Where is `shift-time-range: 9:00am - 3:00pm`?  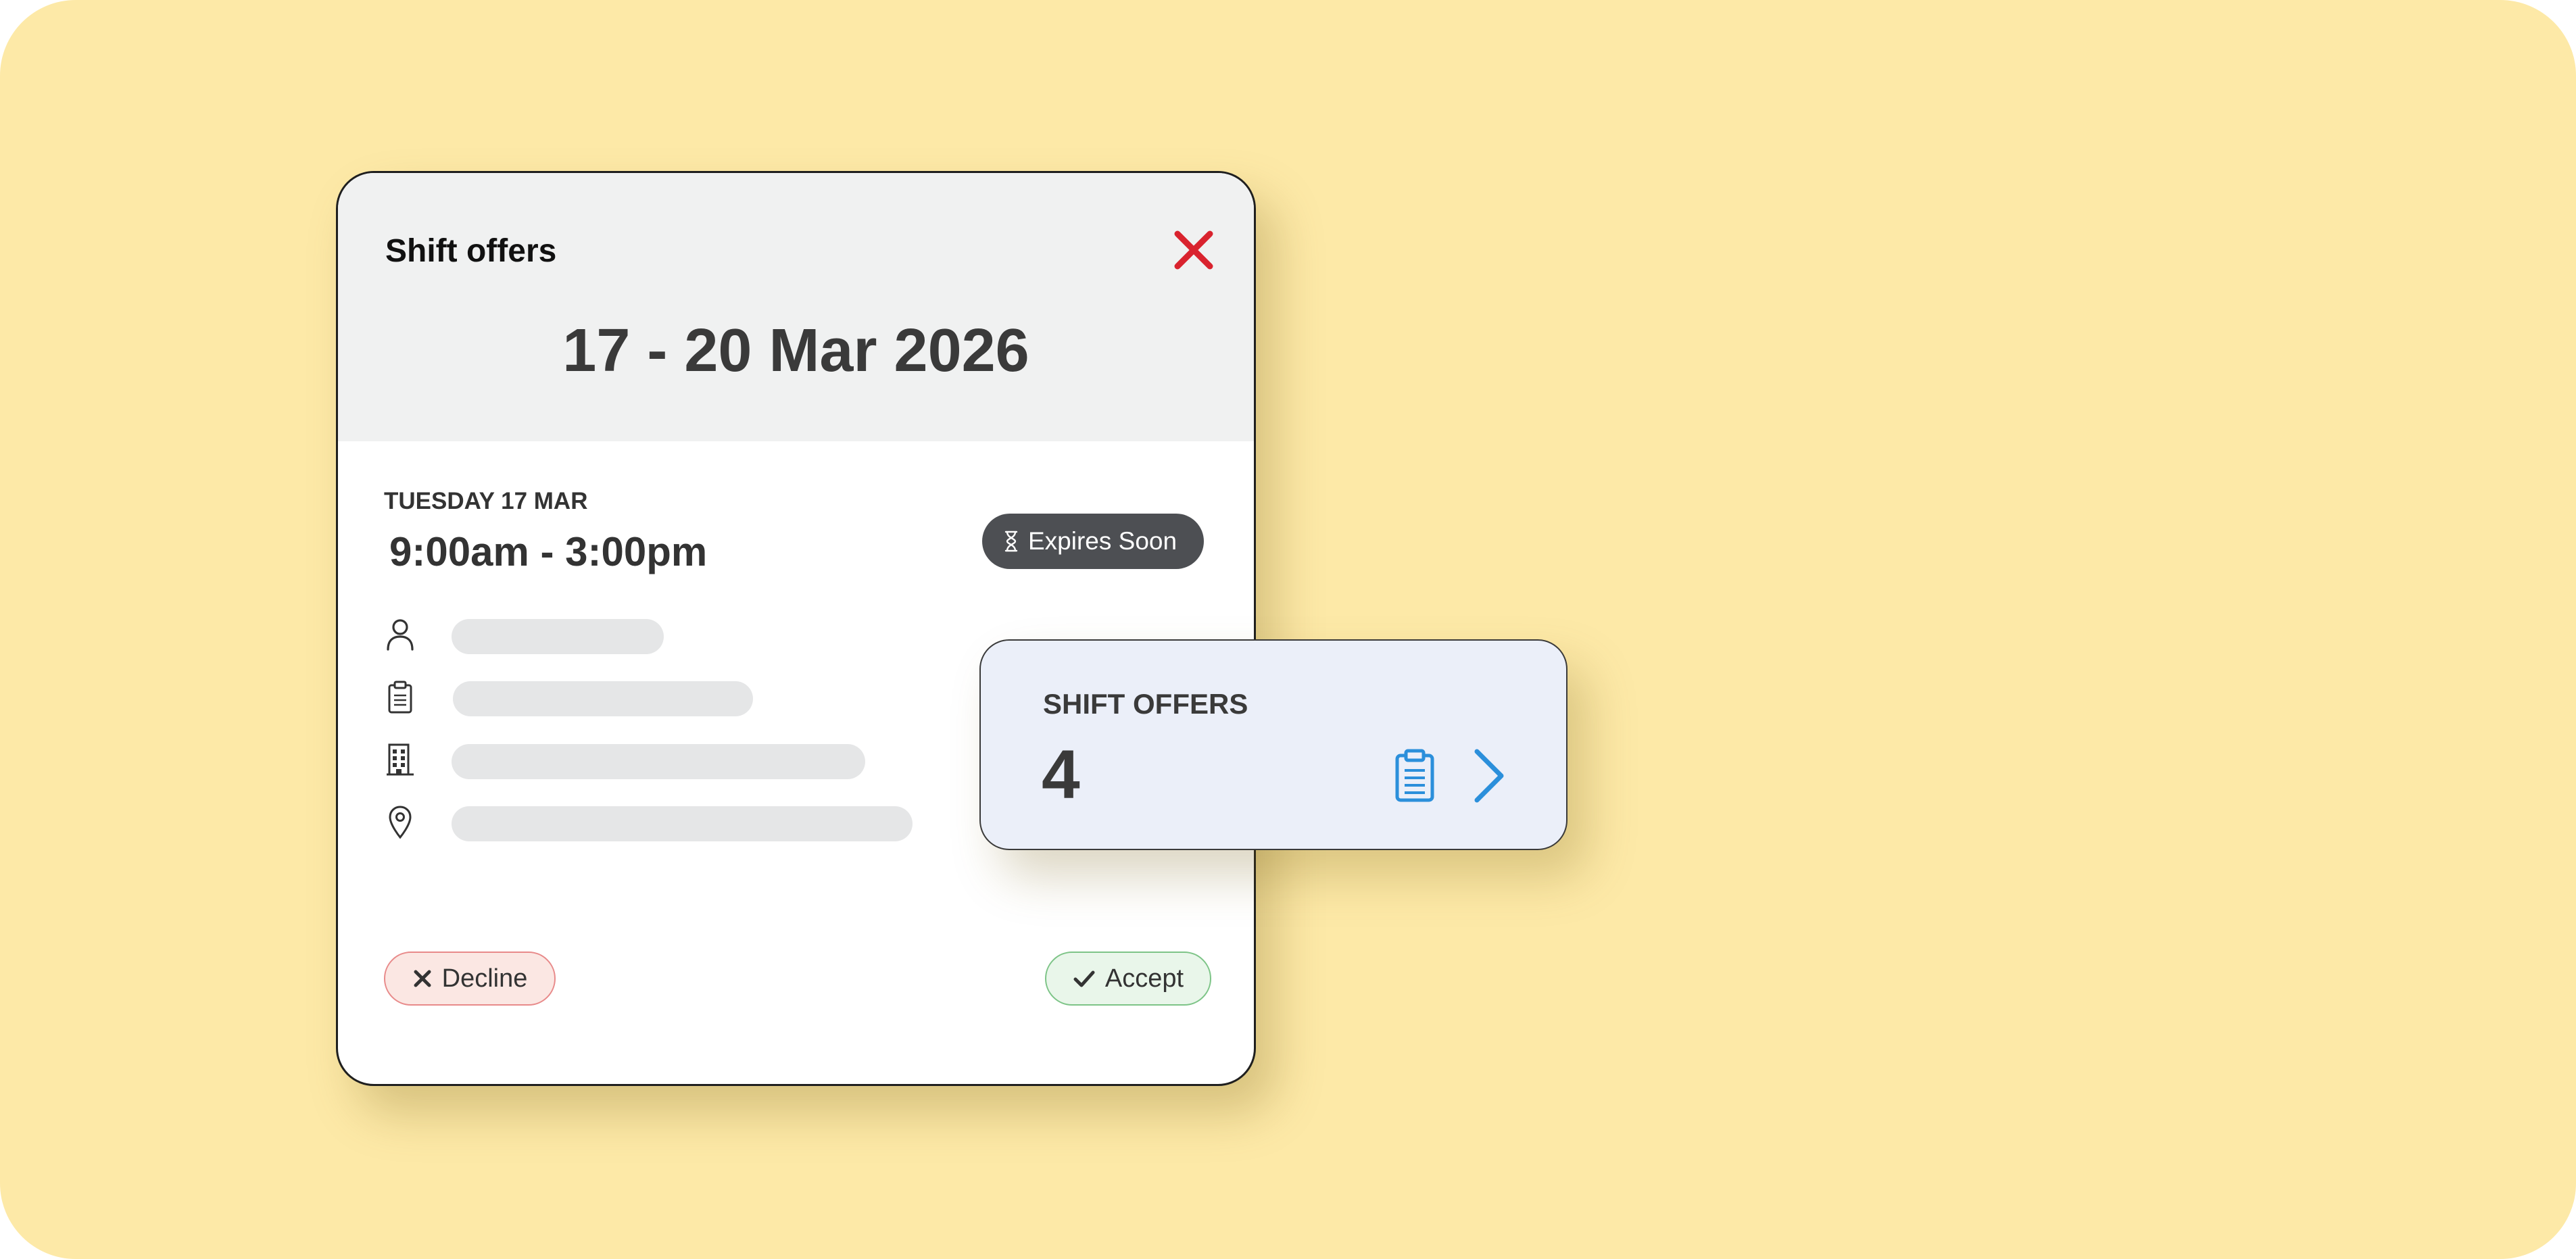 shift-time-range: 9:00am - 3:00pm is located at coordinates (548, 551).